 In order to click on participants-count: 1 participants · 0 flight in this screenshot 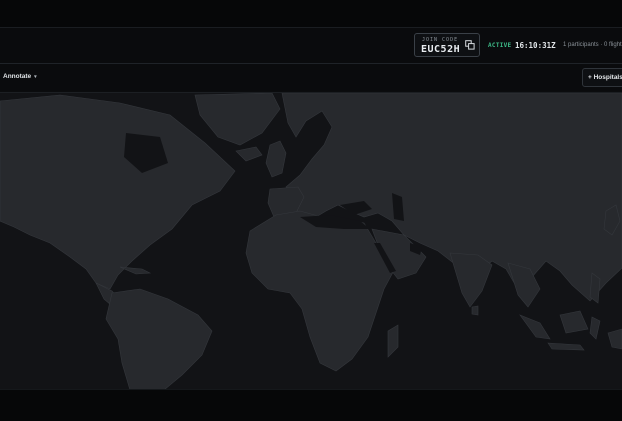, I will do `click(592, 45)`.